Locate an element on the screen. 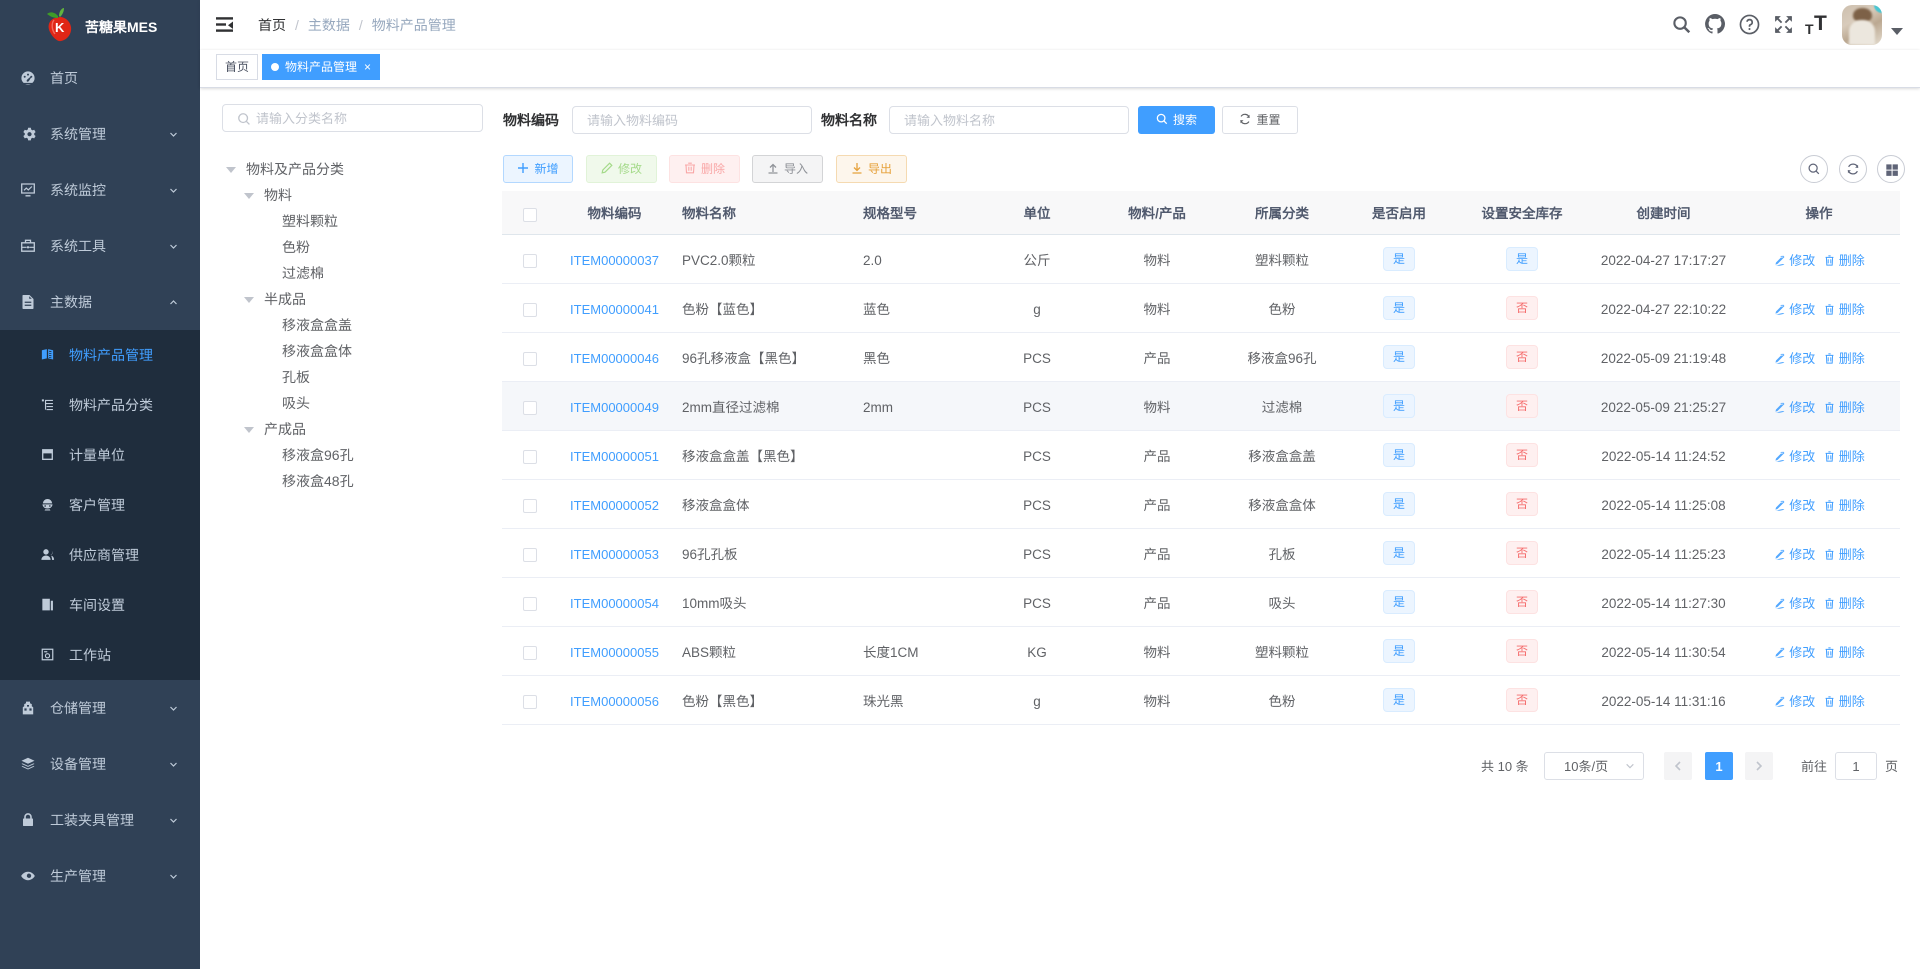  svg-text: K is located at coordinates (60, 27).